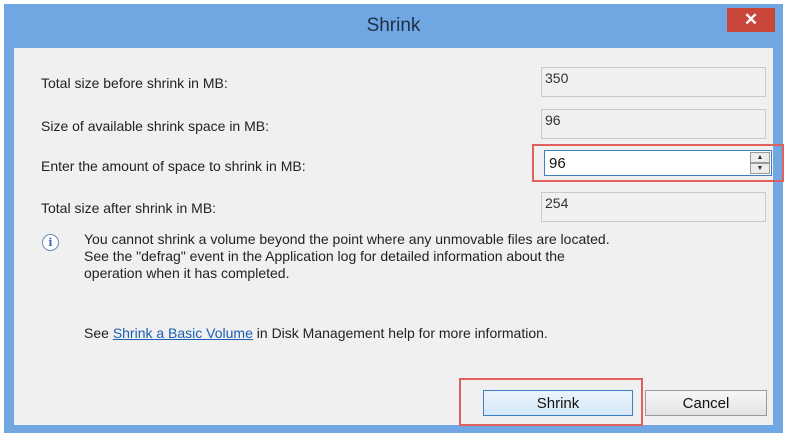 This screenshot has height=438, width=789. I want to click on total-before-field: 350, so click(653, 82).